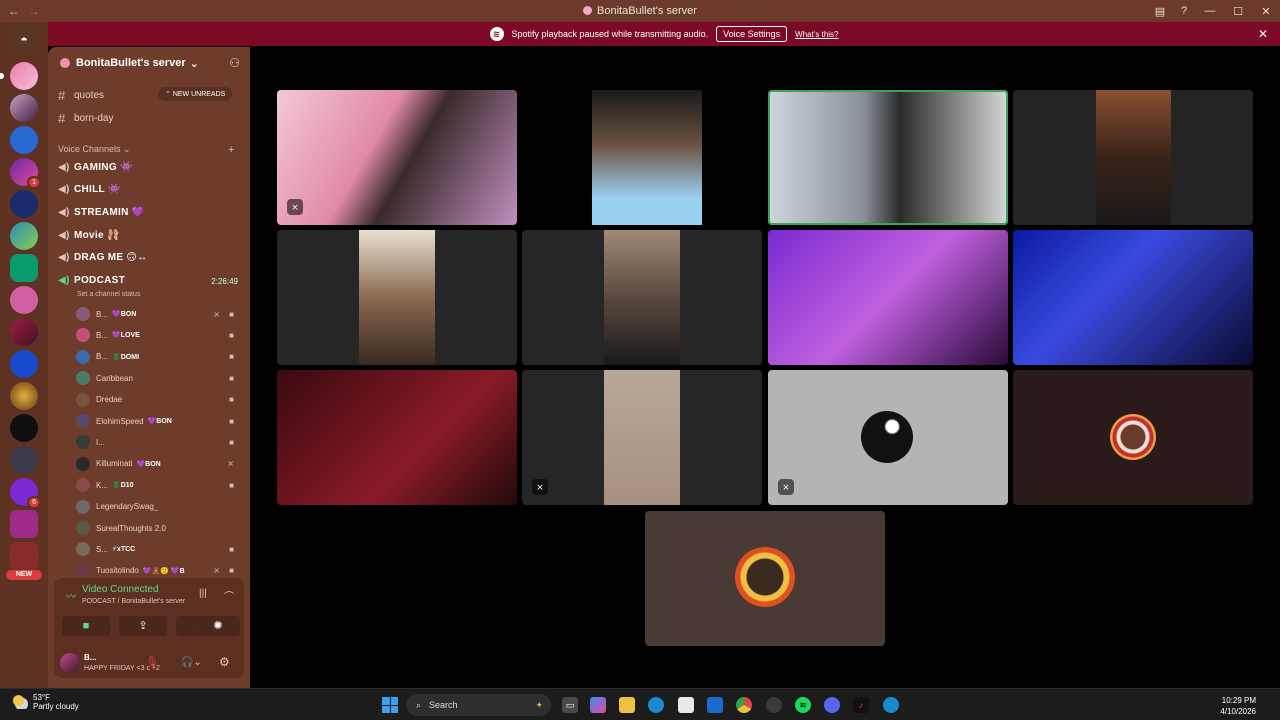  I want to click on voice-channels-header: Voice Channels ⌄ +, so click(146, 150).